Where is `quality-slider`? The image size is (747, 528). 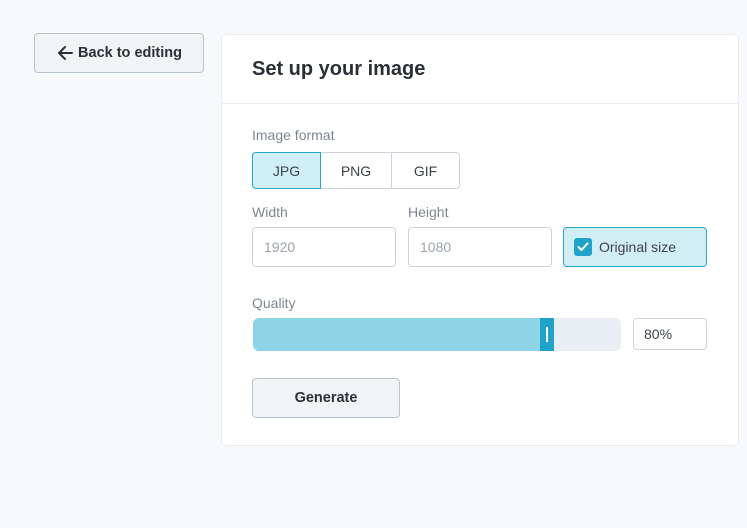 quality-slider is located at coordinates (437, 334).